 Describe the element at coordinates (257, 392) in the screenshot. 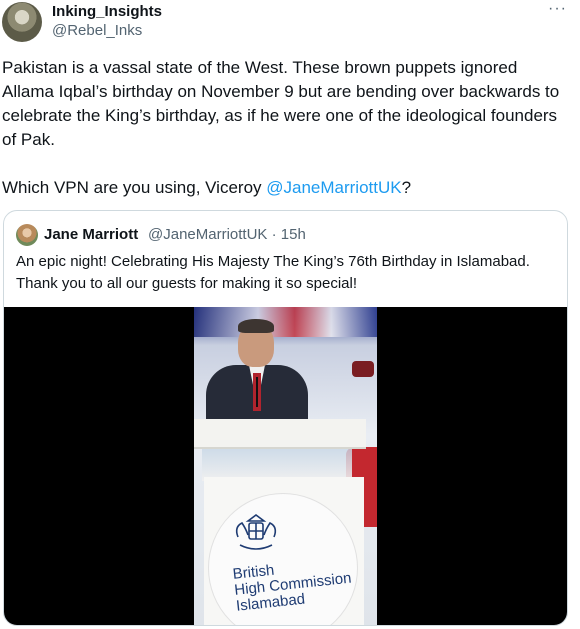

I see `microphone` at that location.